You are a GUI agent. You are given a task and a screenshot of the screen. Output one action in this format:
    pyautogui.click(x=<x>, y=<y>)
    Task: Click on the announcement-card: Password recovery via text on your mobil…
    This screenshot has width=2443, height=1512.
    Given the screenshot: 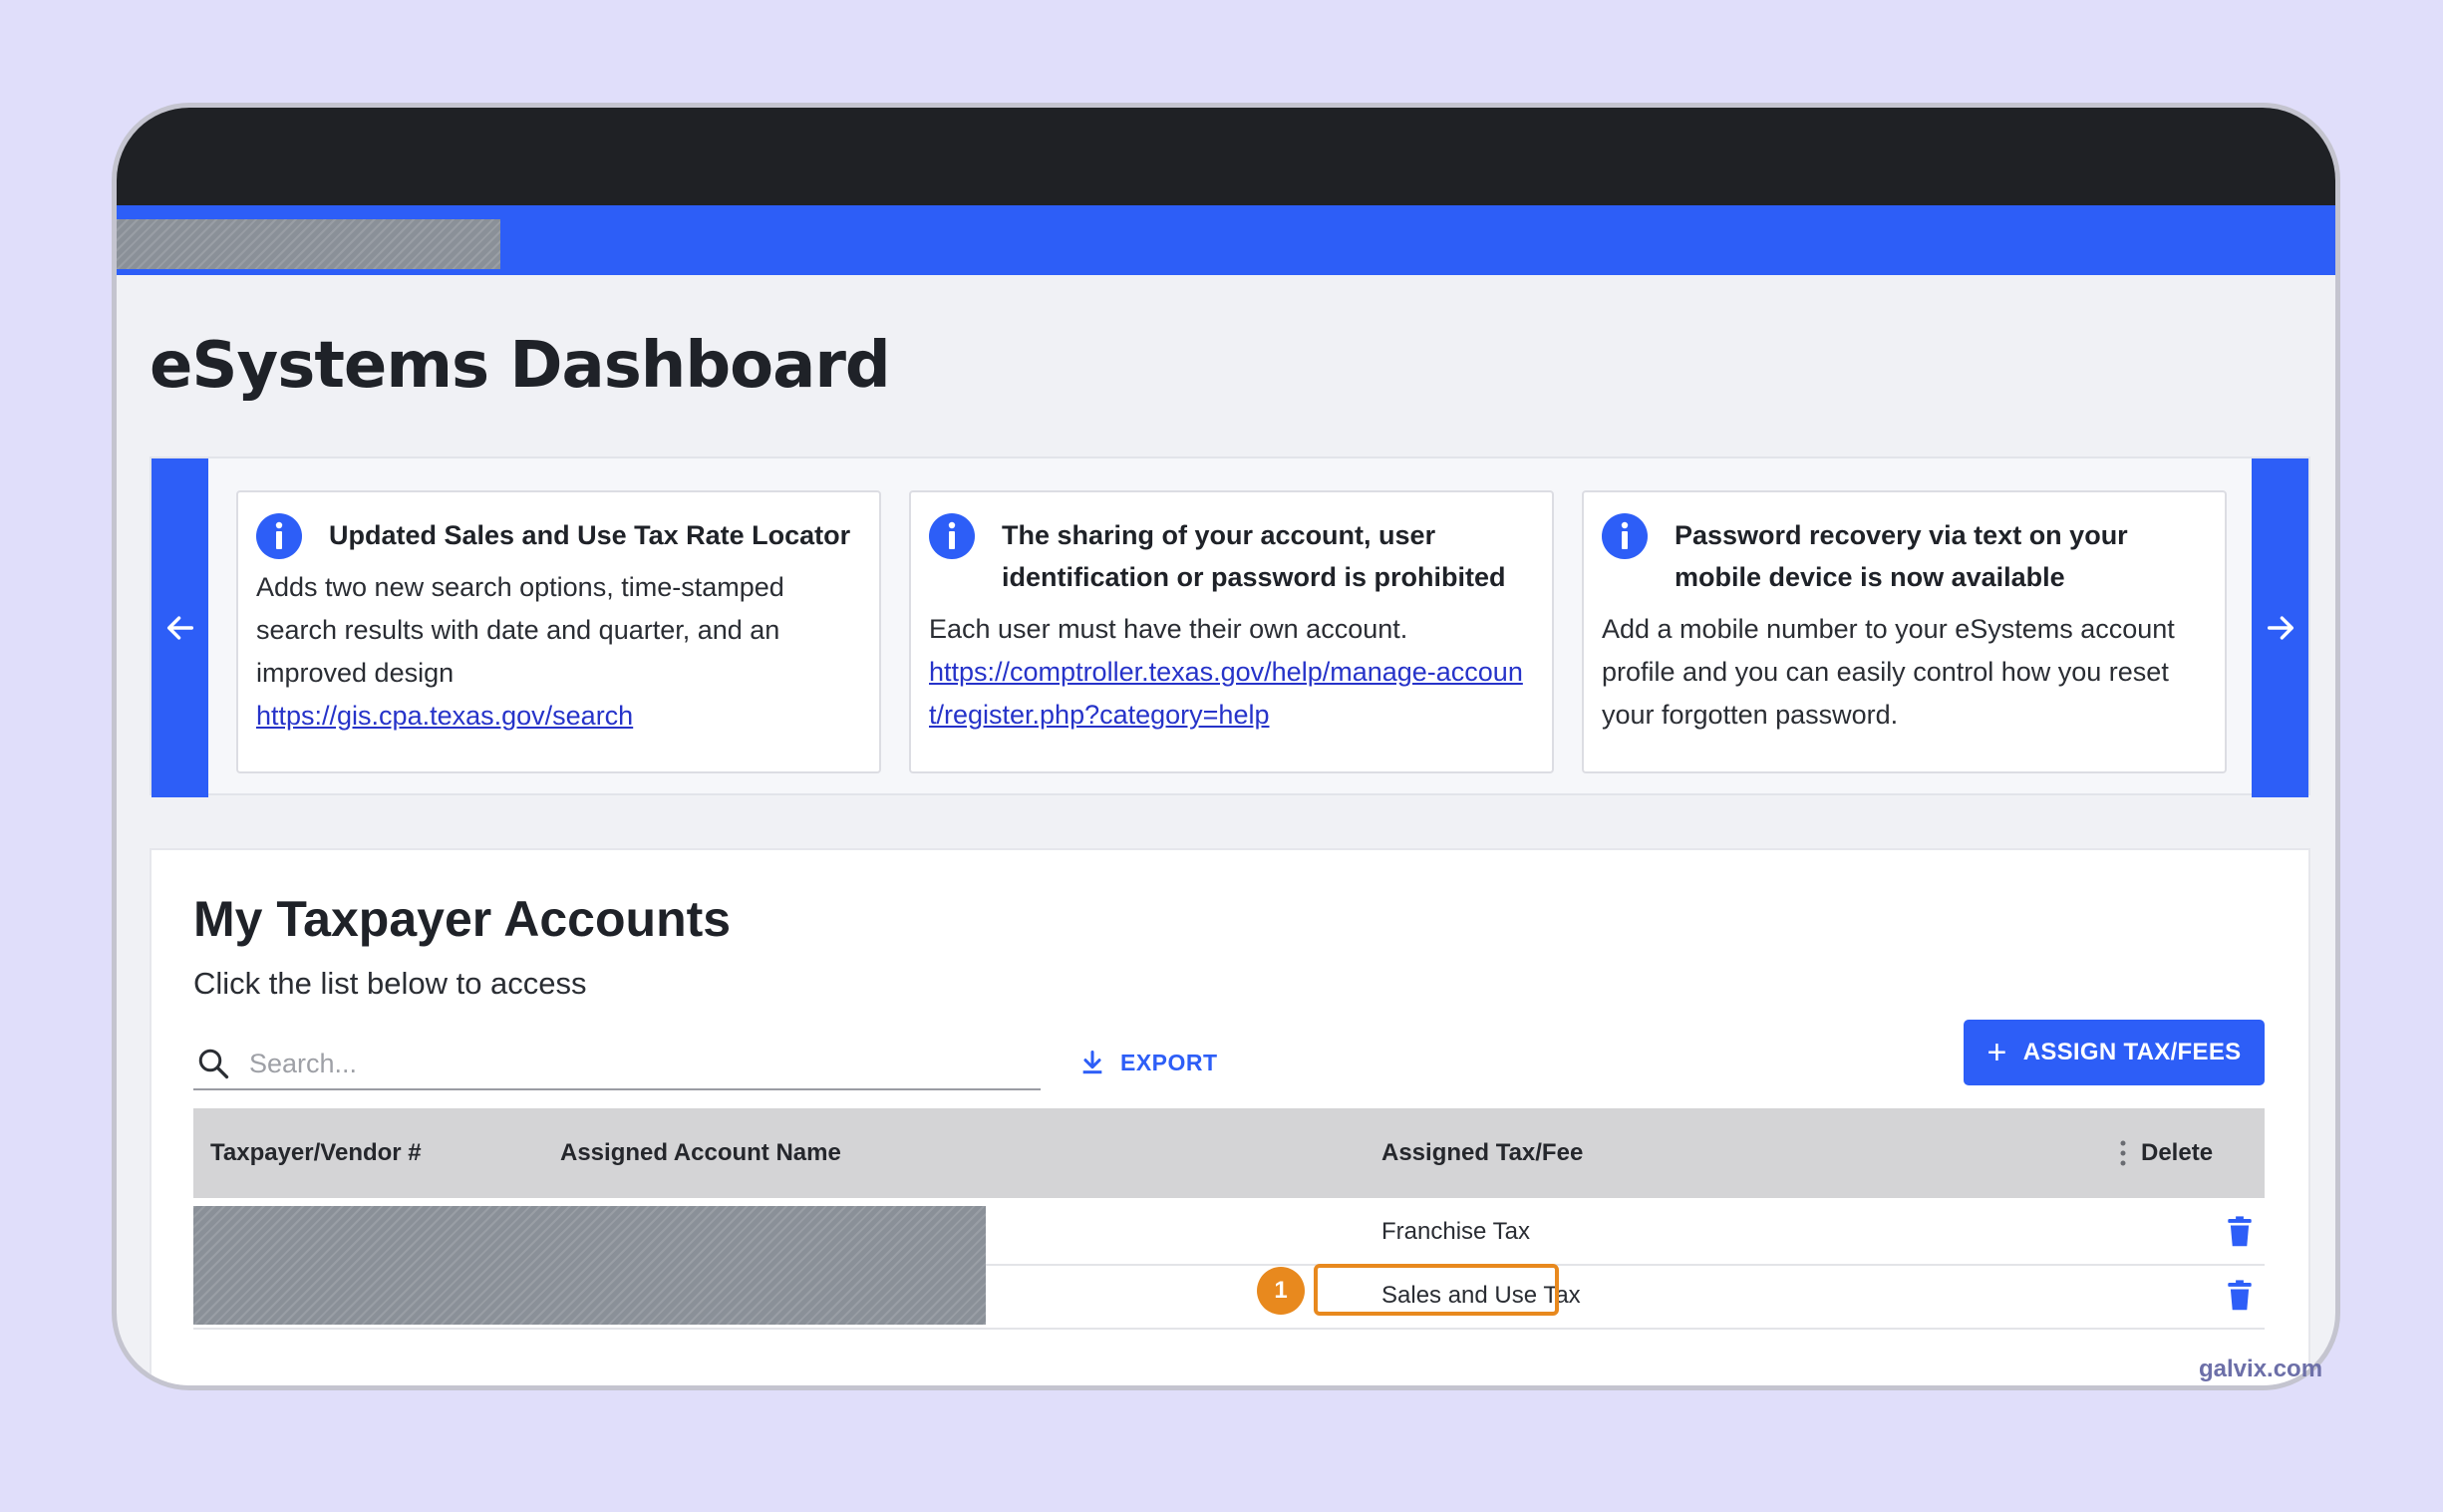 What is the action you would take?
    pyautogui.click(x=1904, y=632)
    